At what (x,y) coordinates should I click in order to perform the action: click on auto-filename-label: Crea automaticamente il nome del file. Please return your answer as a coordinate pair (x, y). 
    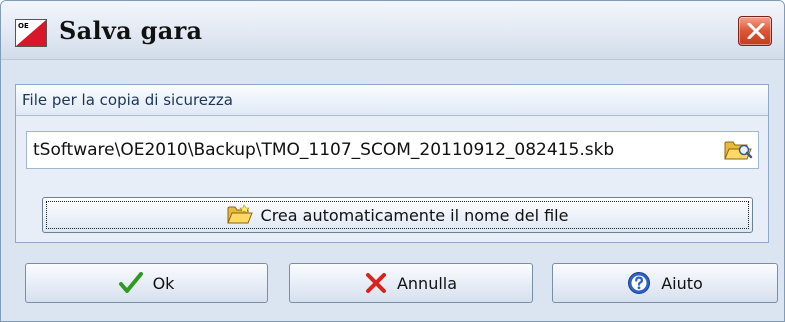
    Looking at the image, I should click on (414, 215).